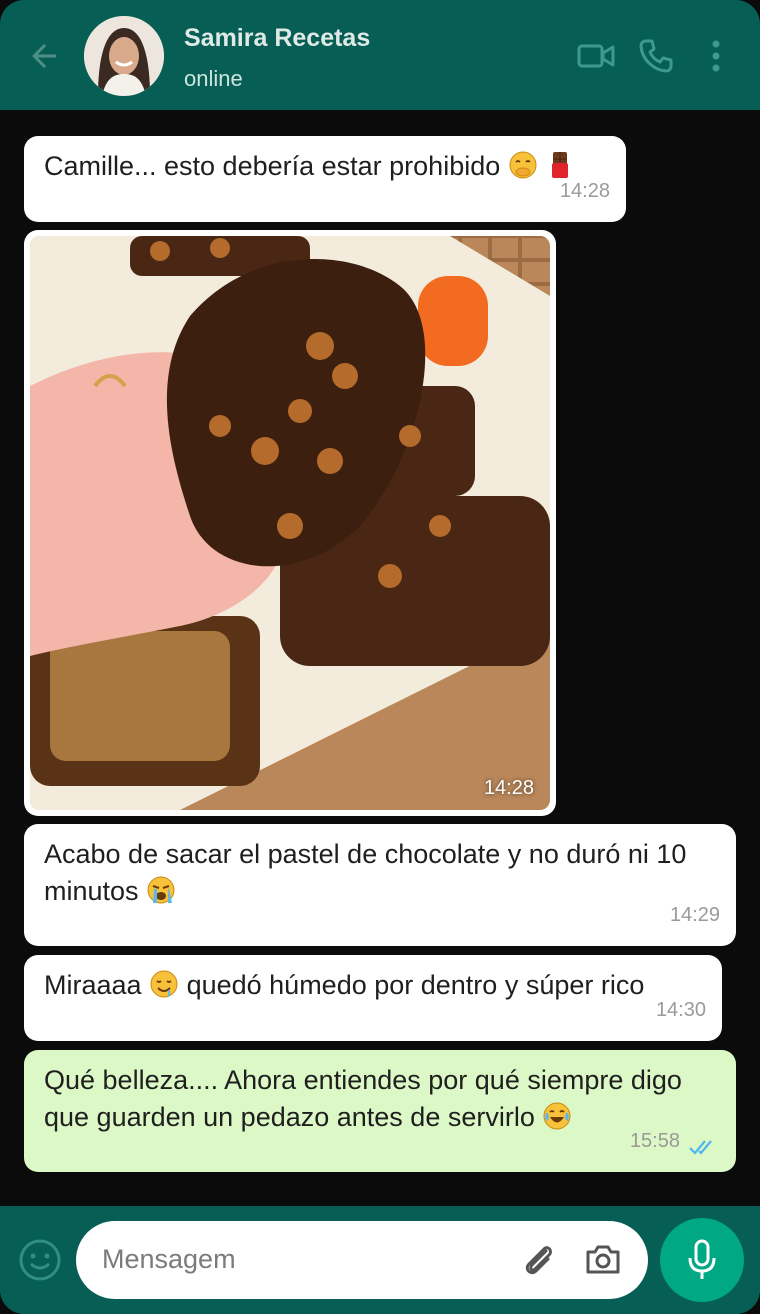 Image resolution: width=760 pixels, height=1314 pixels. I want to click on message-text-part: quedó húmedo por dentro y súper rico, so click(415, 985).